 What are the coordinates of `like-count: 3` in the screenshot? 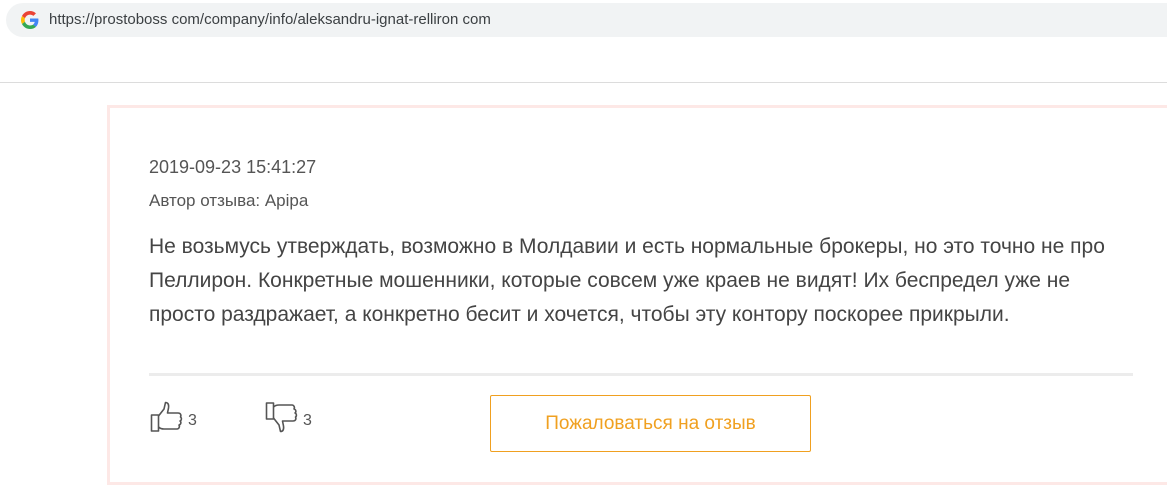 It's located at (192, 420).